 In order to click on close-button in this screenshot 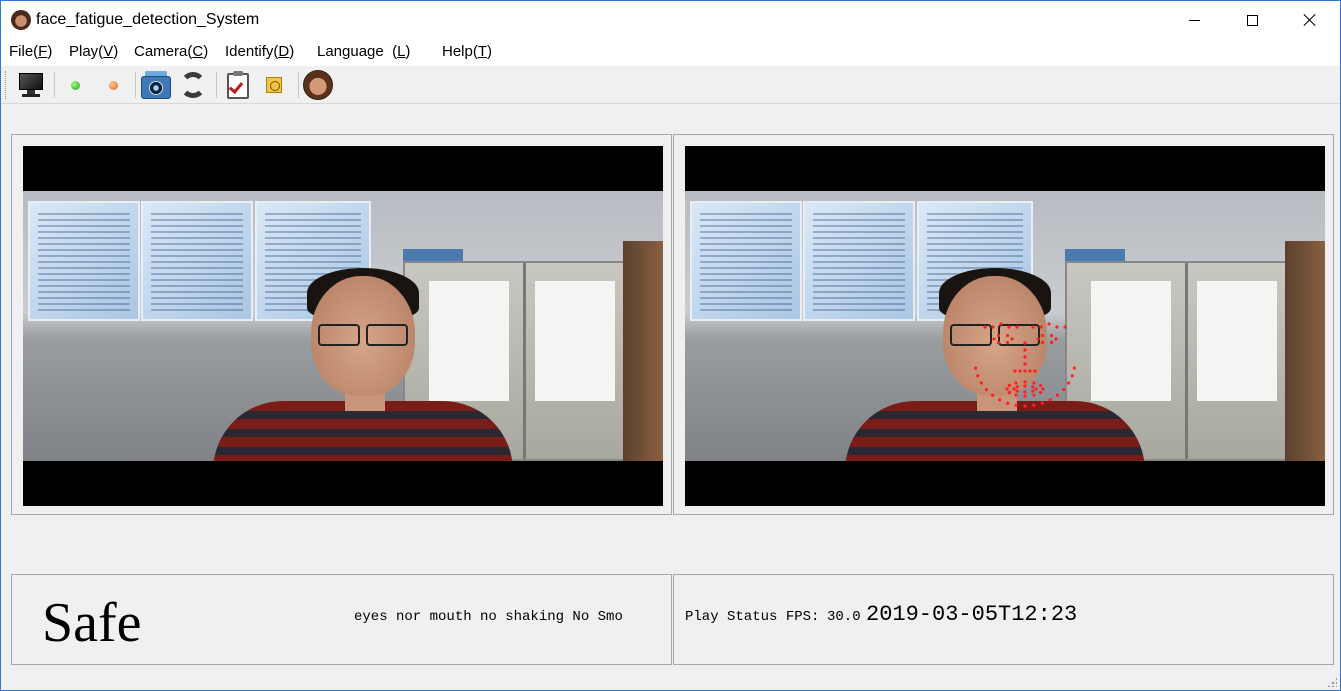, I will do `click(1310, 20)`.